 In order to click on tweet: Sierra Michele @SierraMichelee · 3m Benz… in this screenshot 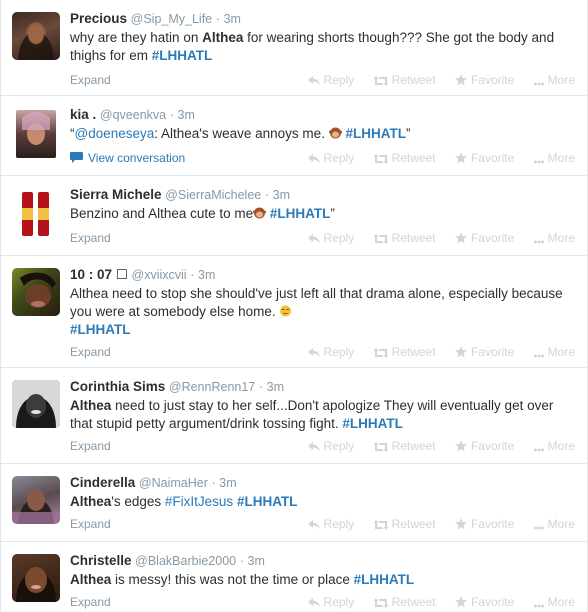, I will do `click(294, 216)`.